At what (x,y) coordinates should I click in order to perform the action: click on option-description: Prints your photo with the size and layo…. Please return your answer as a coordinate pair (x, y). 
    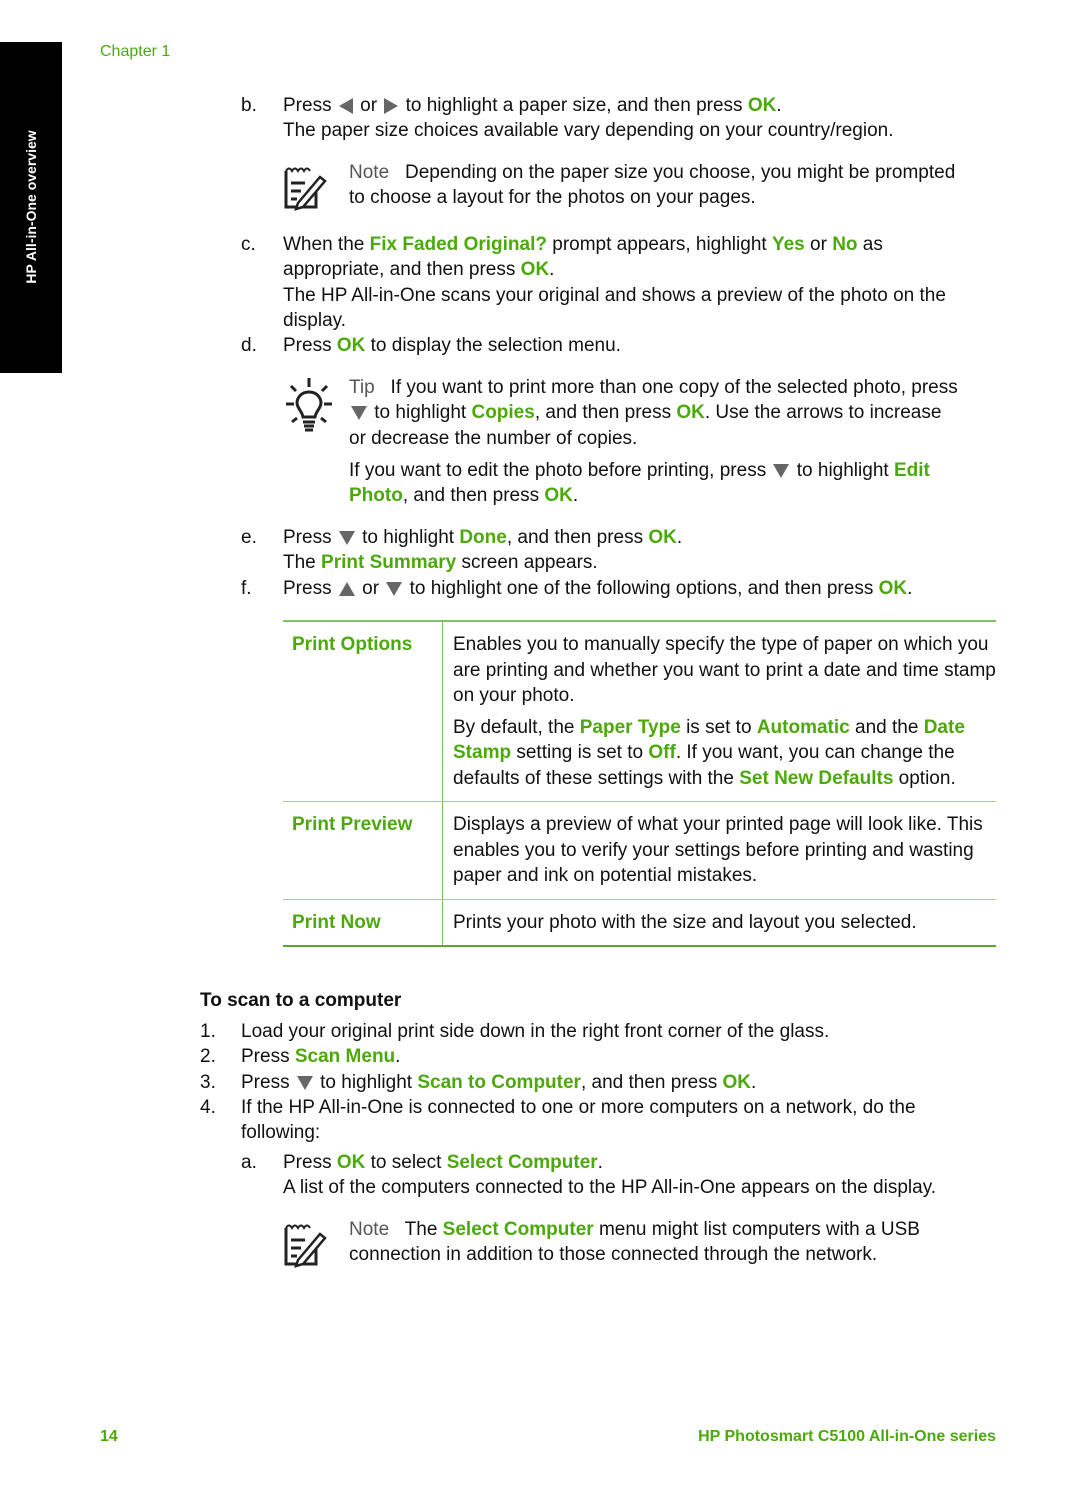
    Looking at the image, I should click on (685, 922).